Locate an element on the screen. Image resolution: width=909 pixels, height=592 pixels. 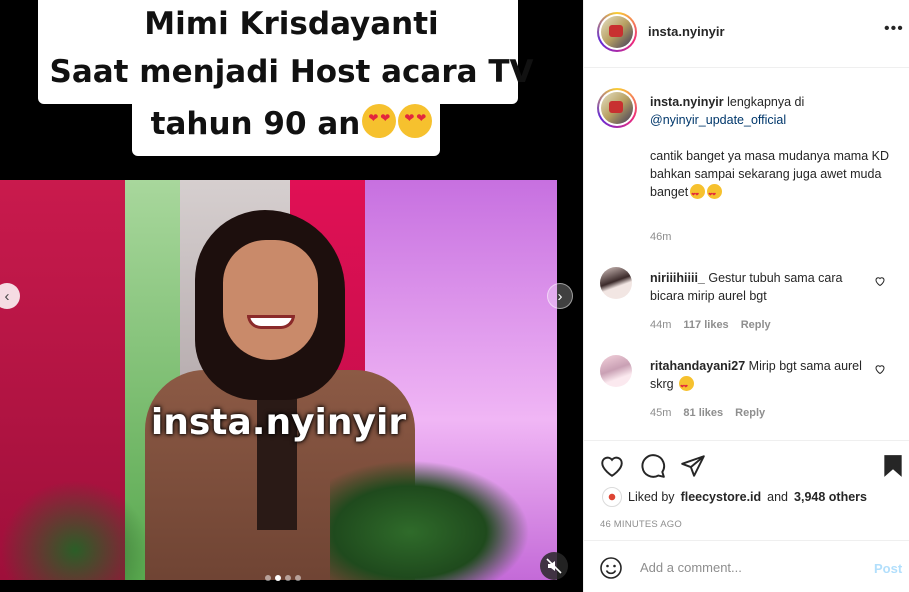
liked-by-summary: Liked by fleecystore.id and 3,948 others is located at coordinates (734, 497).